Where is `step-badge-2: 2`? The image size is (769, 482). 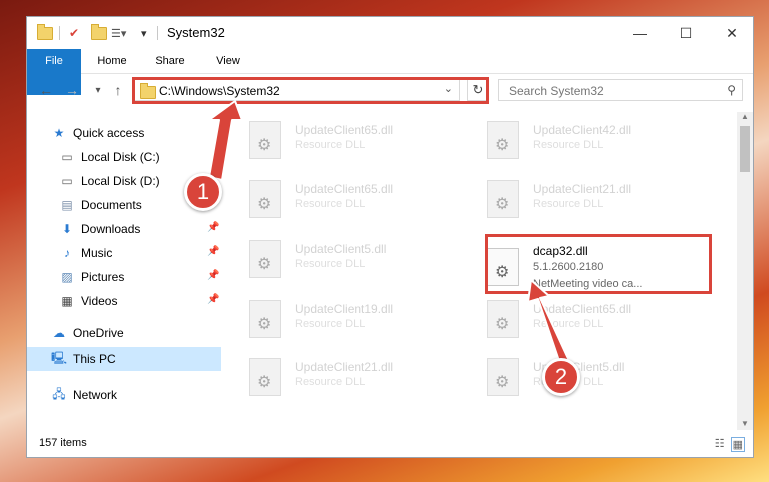 step-badge-2: 2 is located at coordinates (561, 377).